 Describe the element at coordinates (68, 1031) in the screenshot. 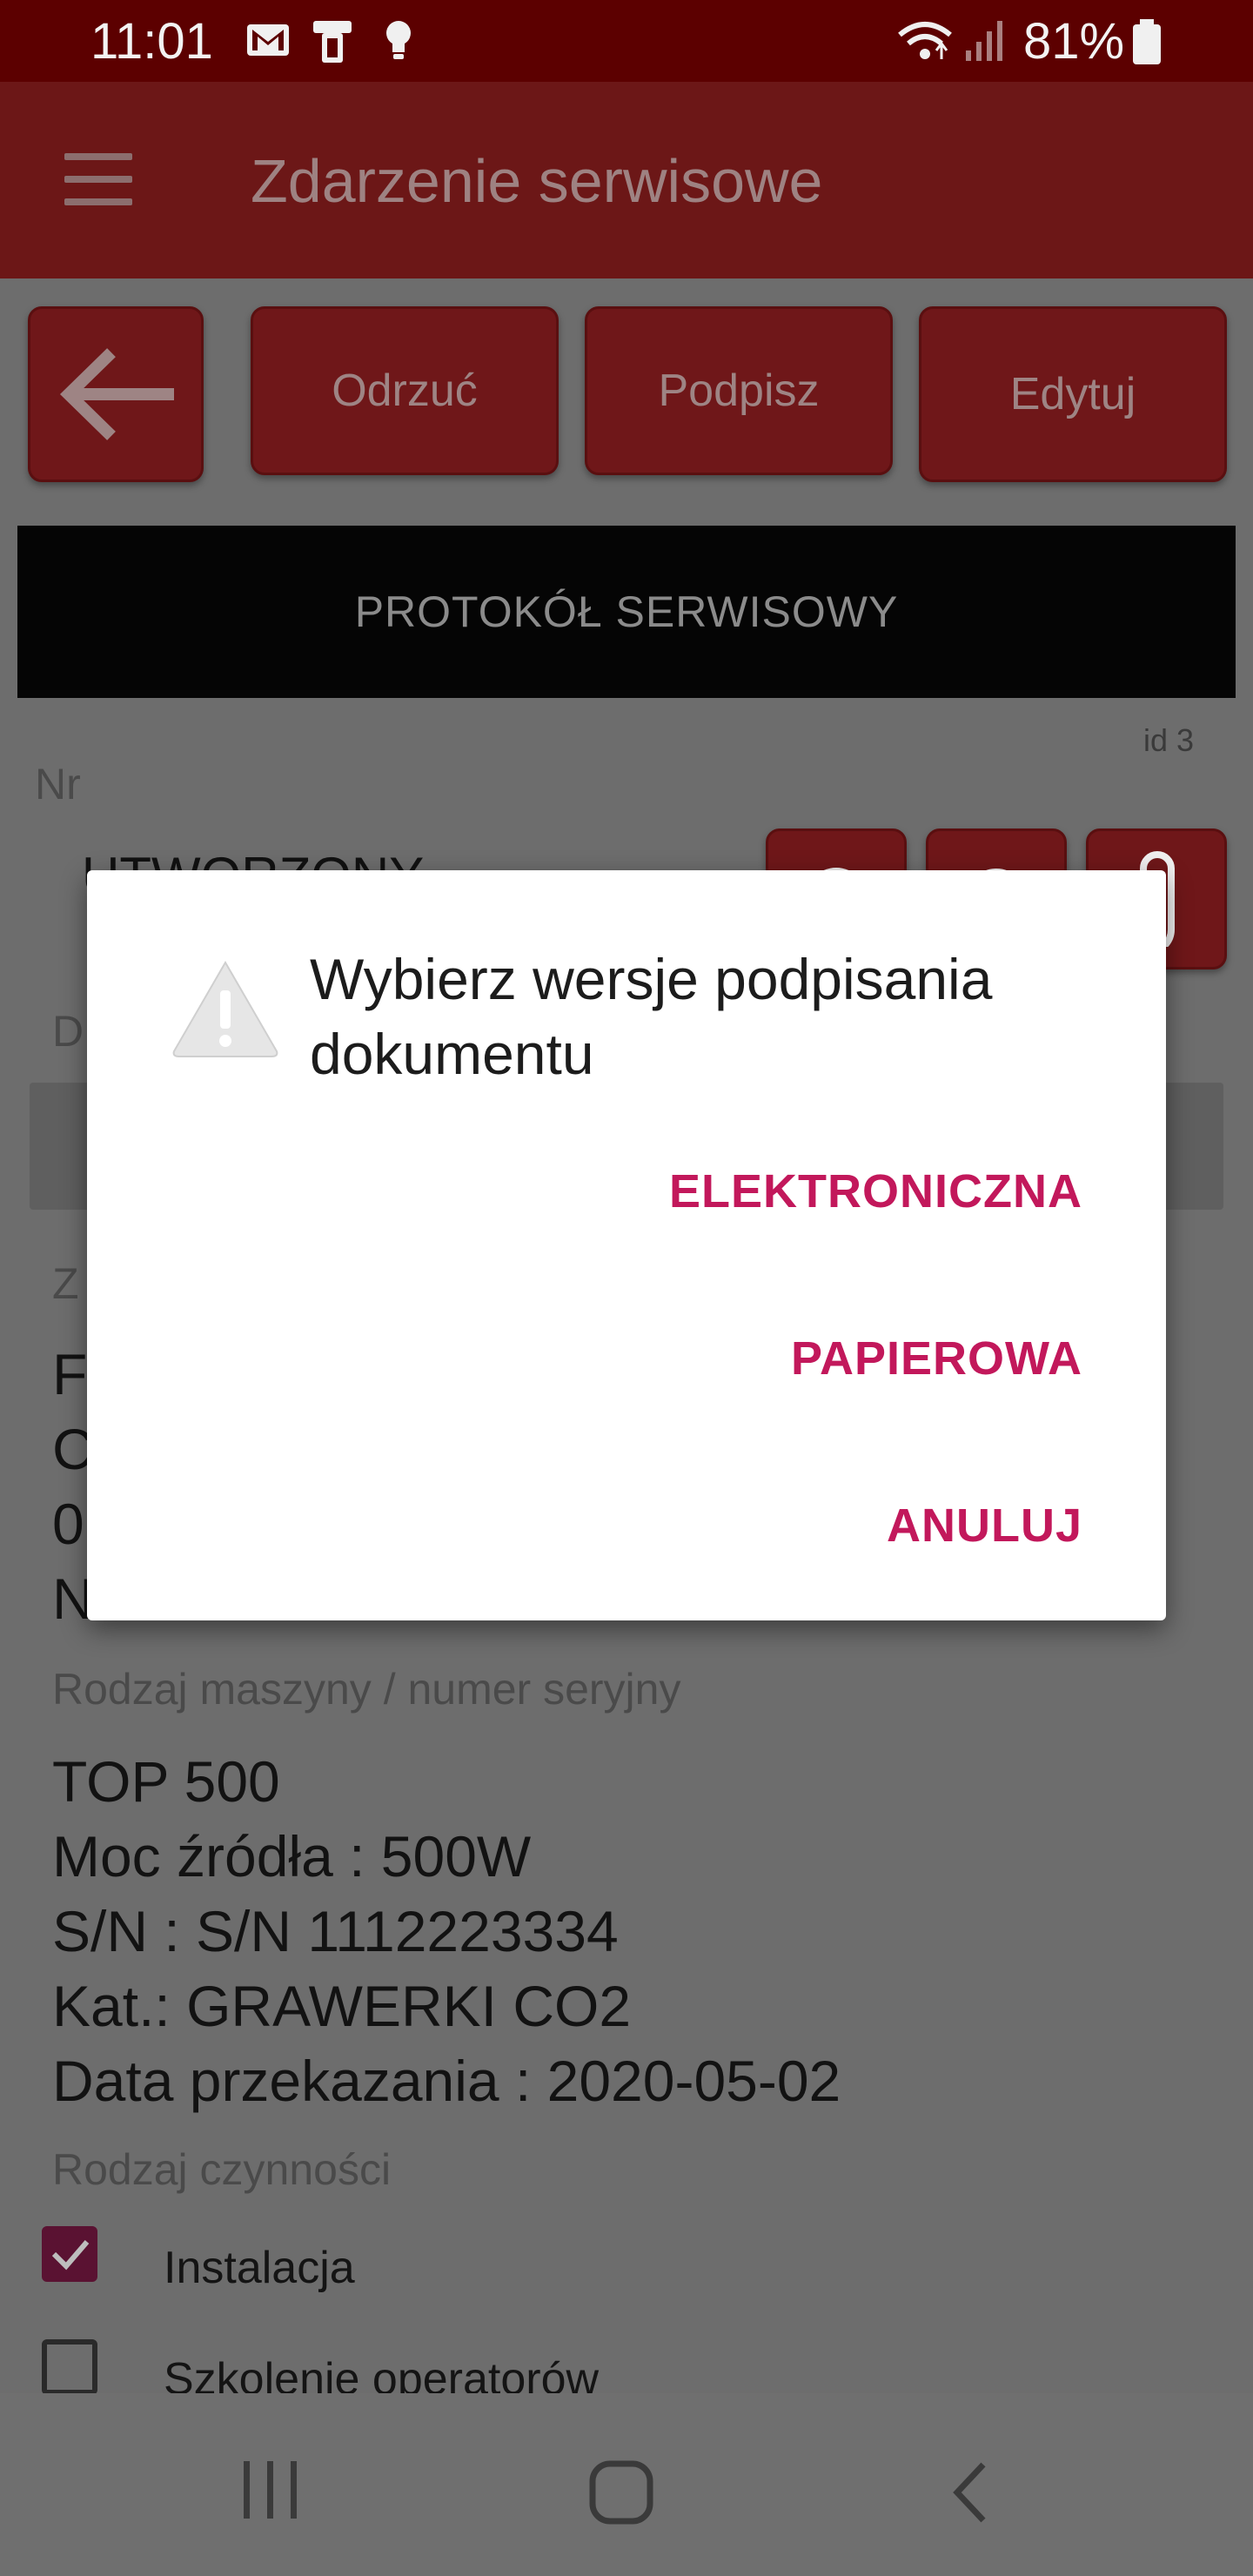

I see `date-label: D` at that location.